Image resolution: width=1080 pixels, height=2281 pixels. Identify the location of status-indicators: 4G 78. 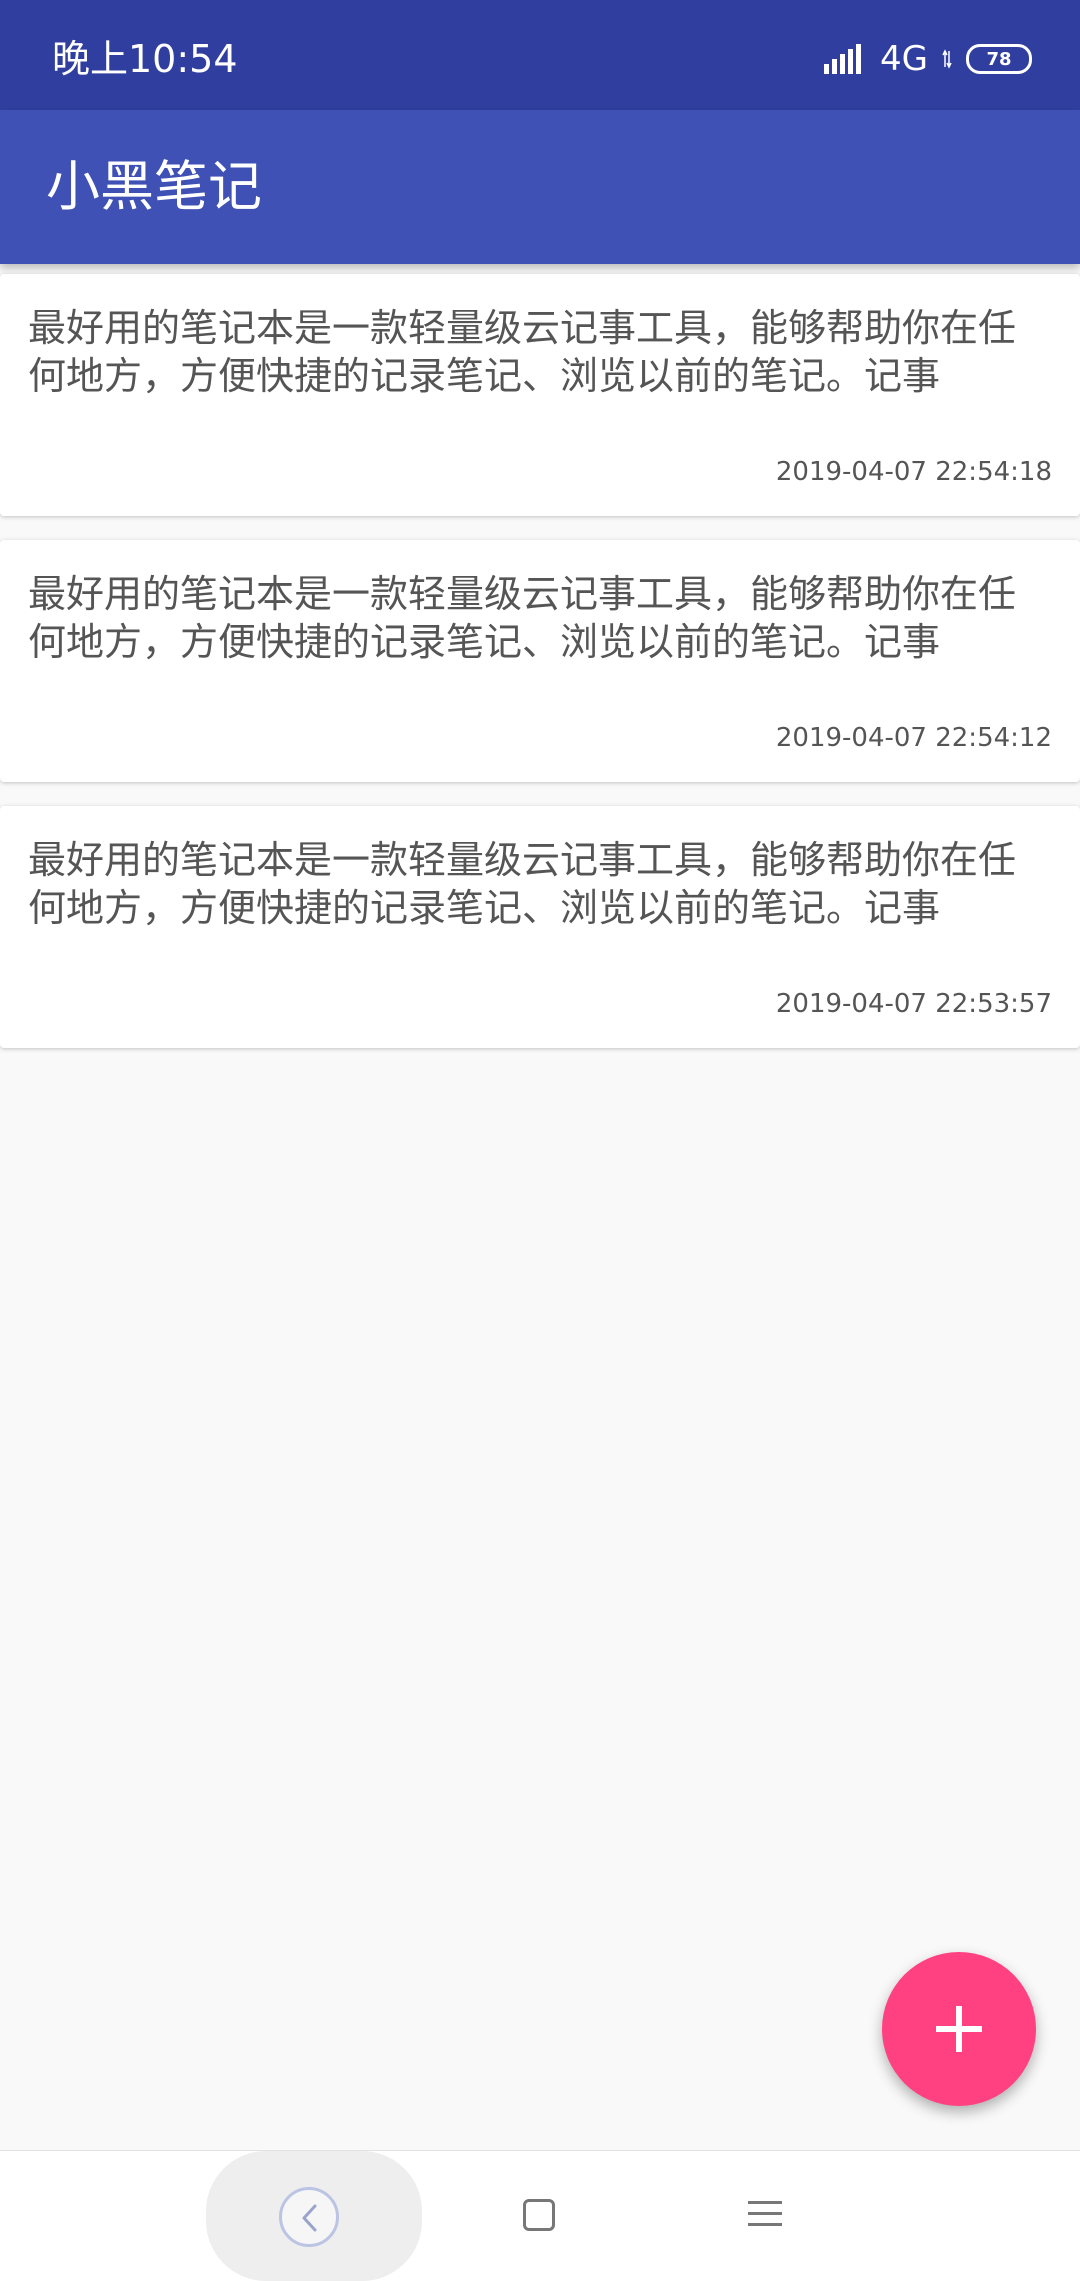
(928, 59).